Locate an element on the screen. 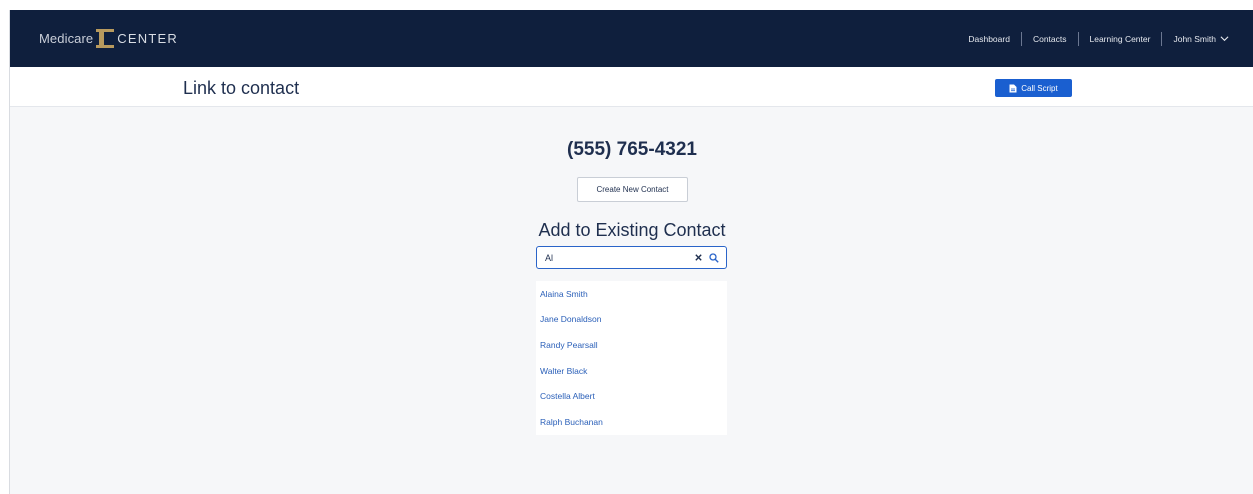 The width and height of the screenshot is (1253, 494). call-script-label: Call Script is located at coordinates (1039, 88).